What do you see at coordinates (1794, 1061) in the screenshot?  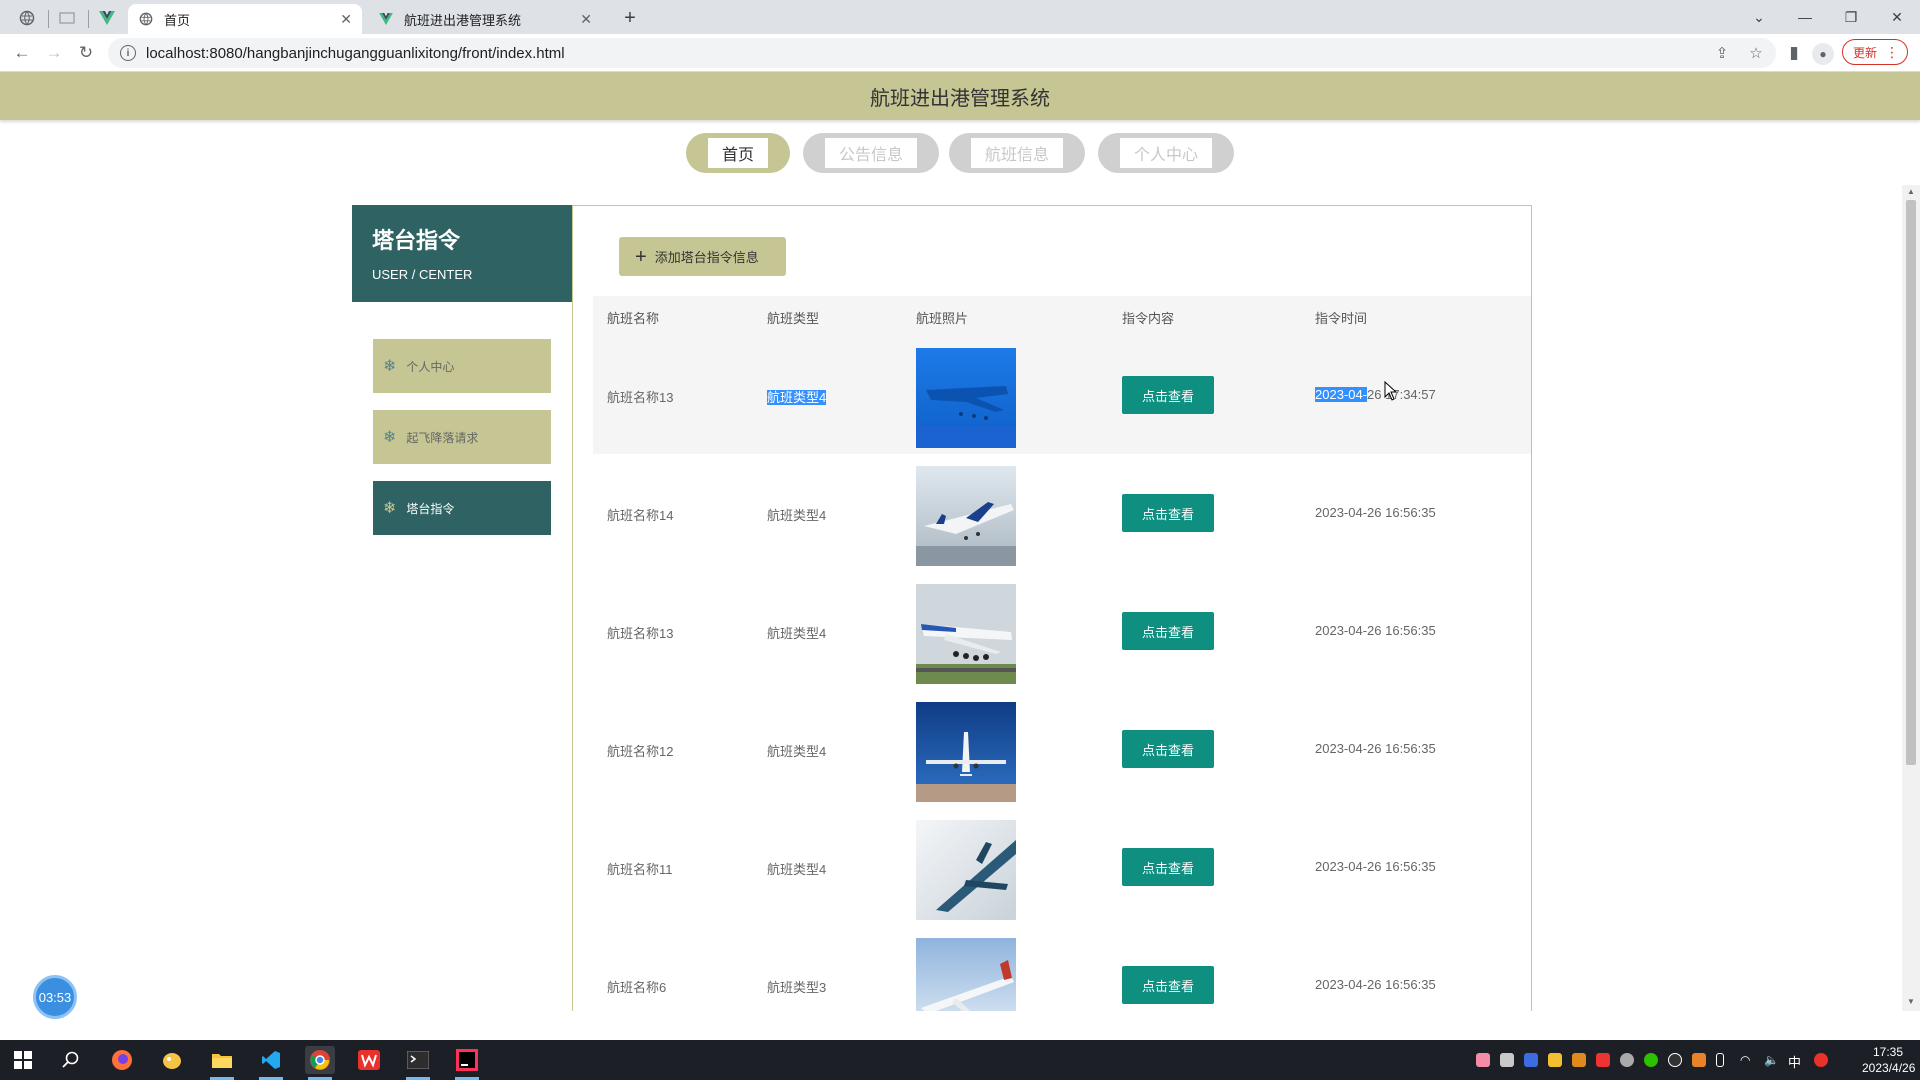 I see `ime-indicator: 中` at bounding box center [1794, 1061].